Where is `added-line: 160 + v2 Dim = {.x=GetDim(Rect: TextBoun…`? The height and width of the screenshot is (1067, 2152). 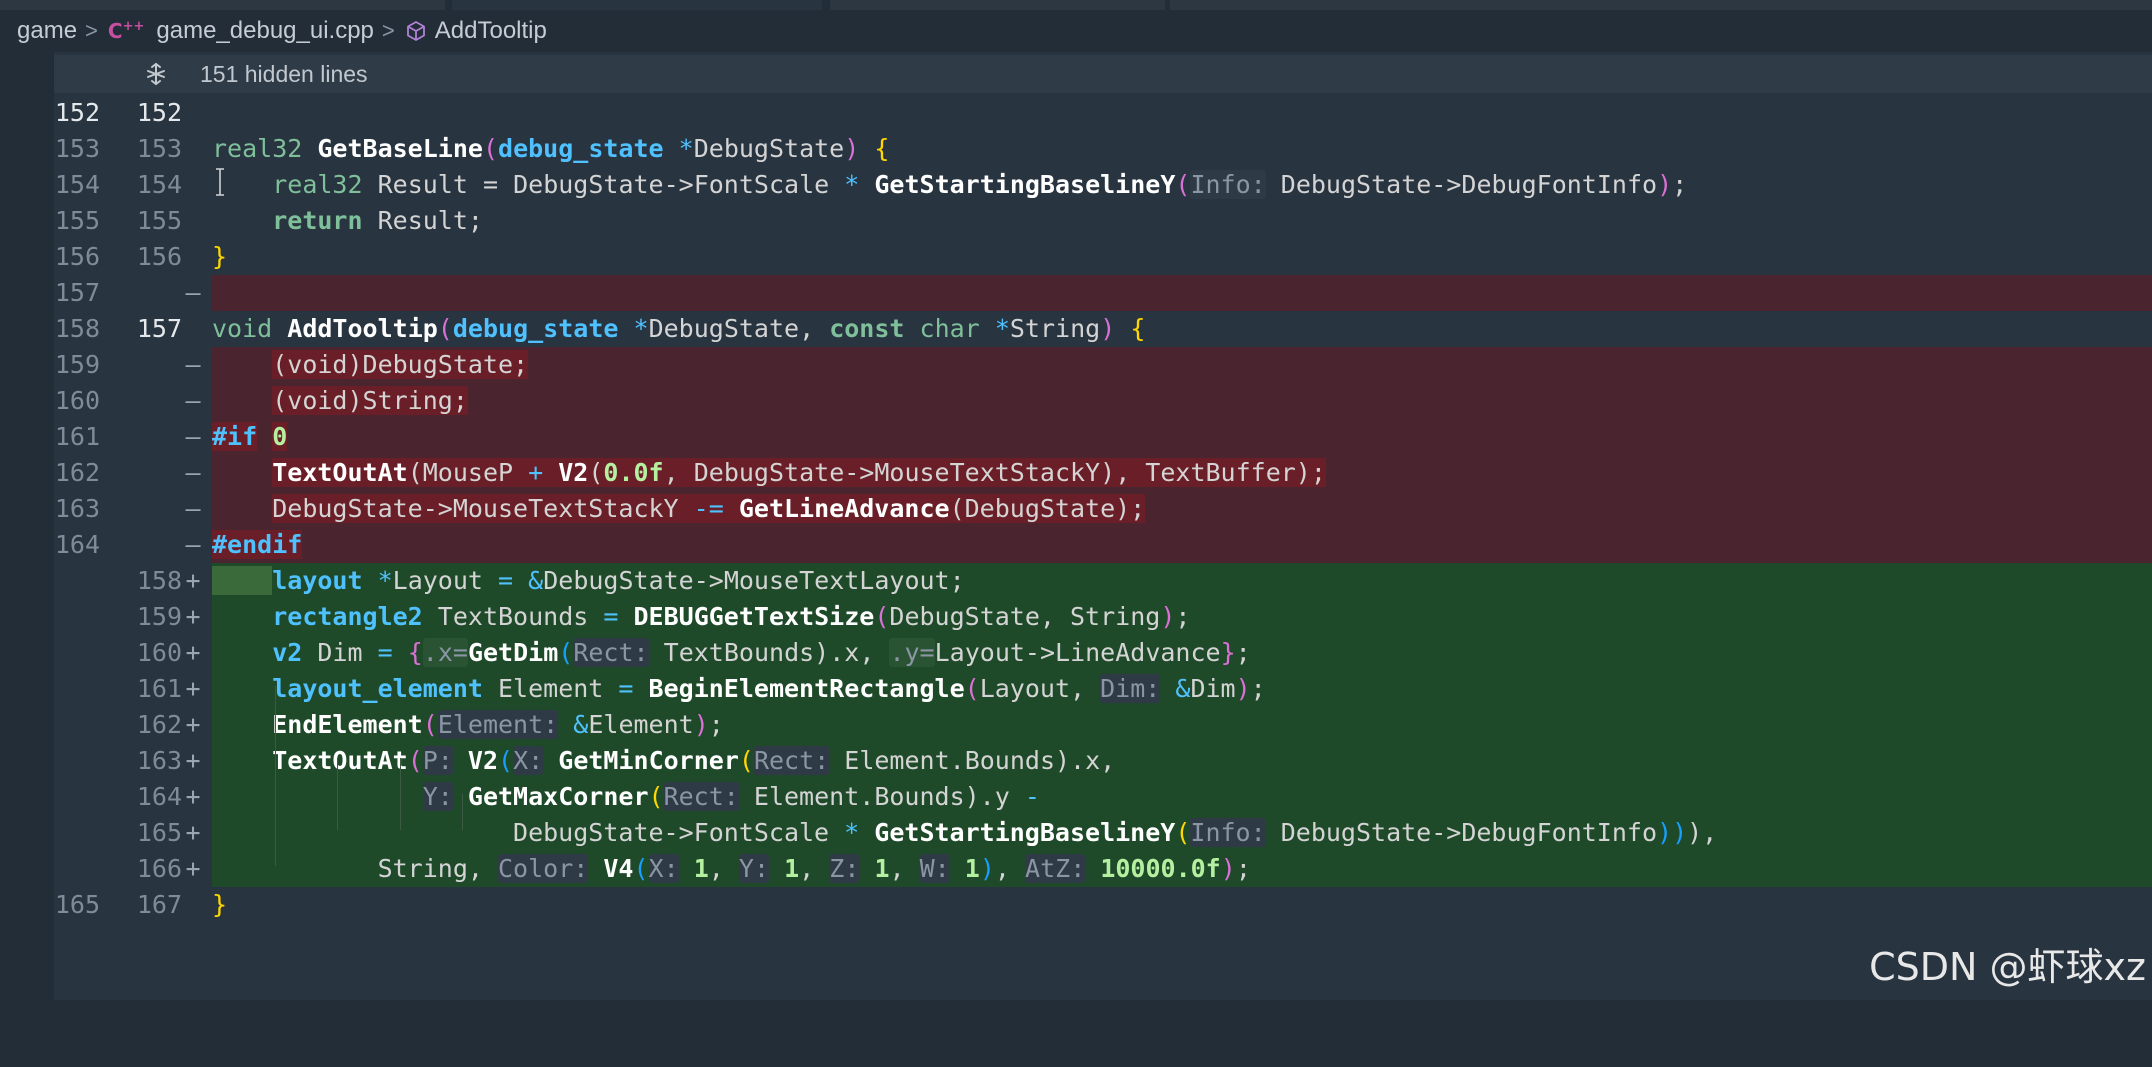
added-line: 160 + v2 Dim = {.x=GetDim(Rect: TextBoun… is located at coordinates (1076, 653).